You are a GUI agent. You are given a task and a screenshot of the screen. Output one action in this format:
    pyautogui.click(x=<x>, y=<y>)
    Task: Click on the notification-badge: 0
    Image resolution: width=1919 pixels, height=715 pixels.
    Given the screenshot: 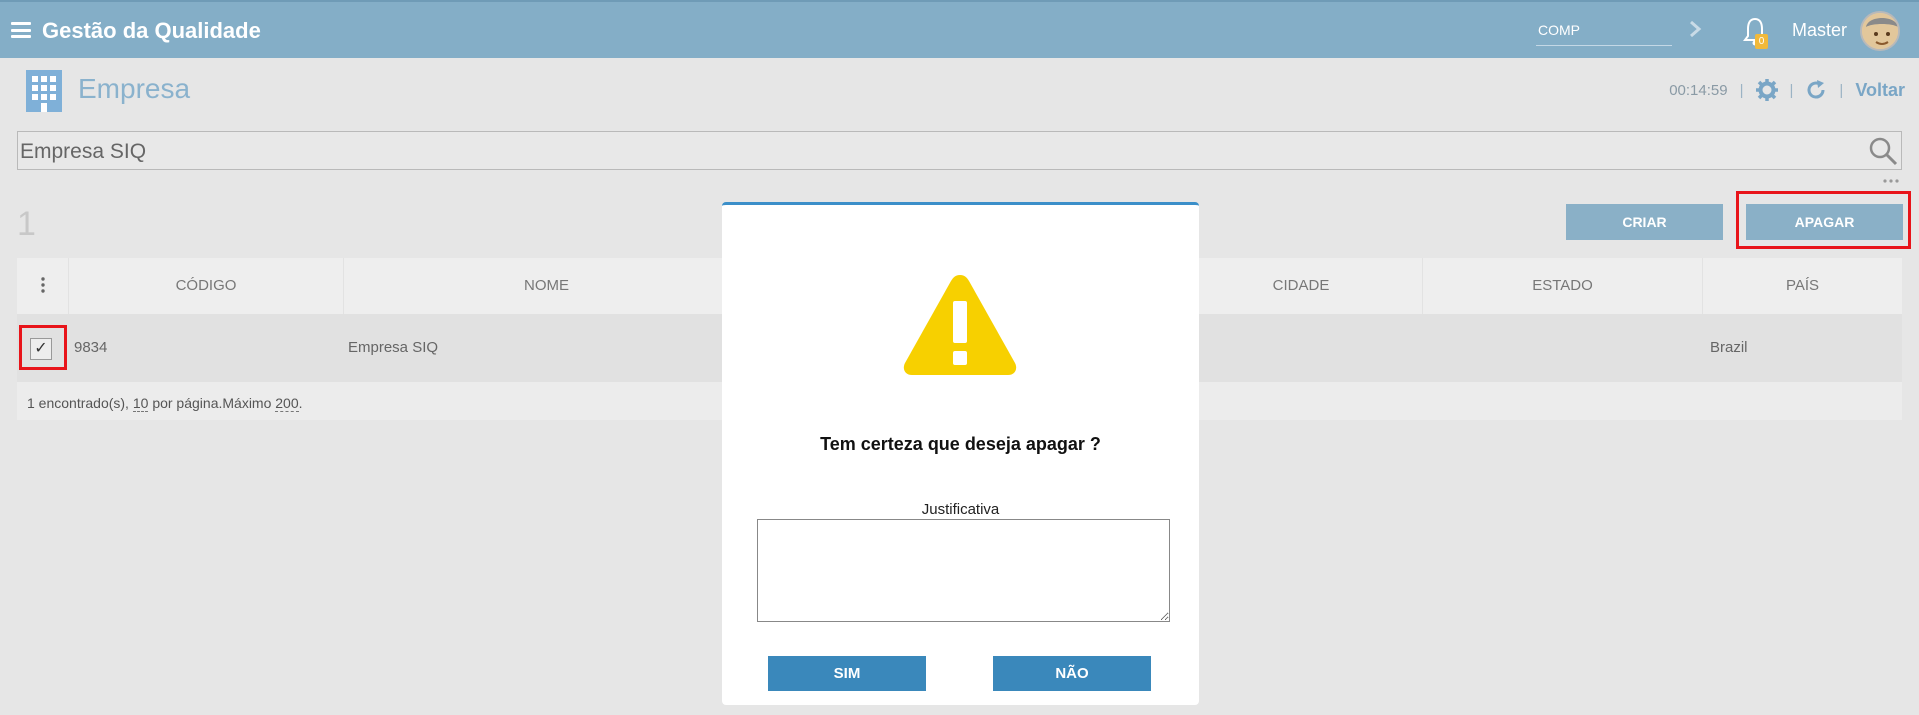 What is the action you would take?
    pyautogui.click(x=1761, y=41)
    